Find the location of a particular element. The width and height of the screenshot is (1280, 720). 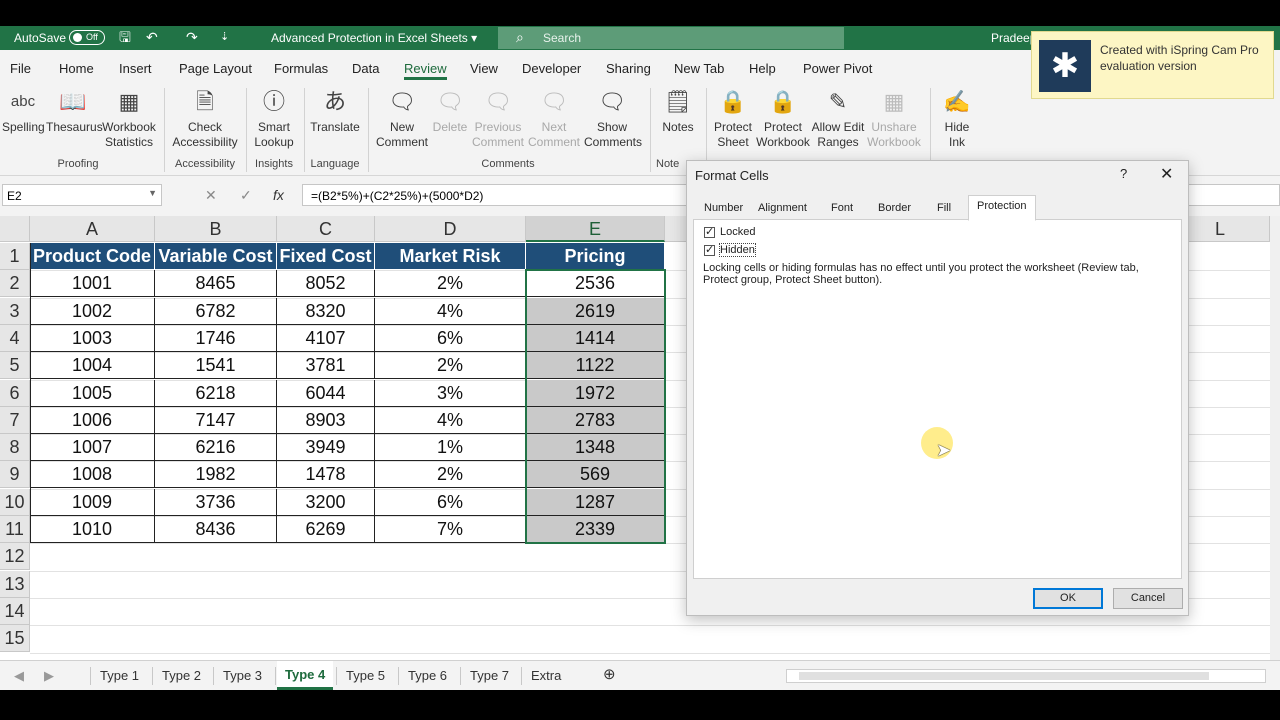

table-cell: 1541 is located at coordinates (216, 365).